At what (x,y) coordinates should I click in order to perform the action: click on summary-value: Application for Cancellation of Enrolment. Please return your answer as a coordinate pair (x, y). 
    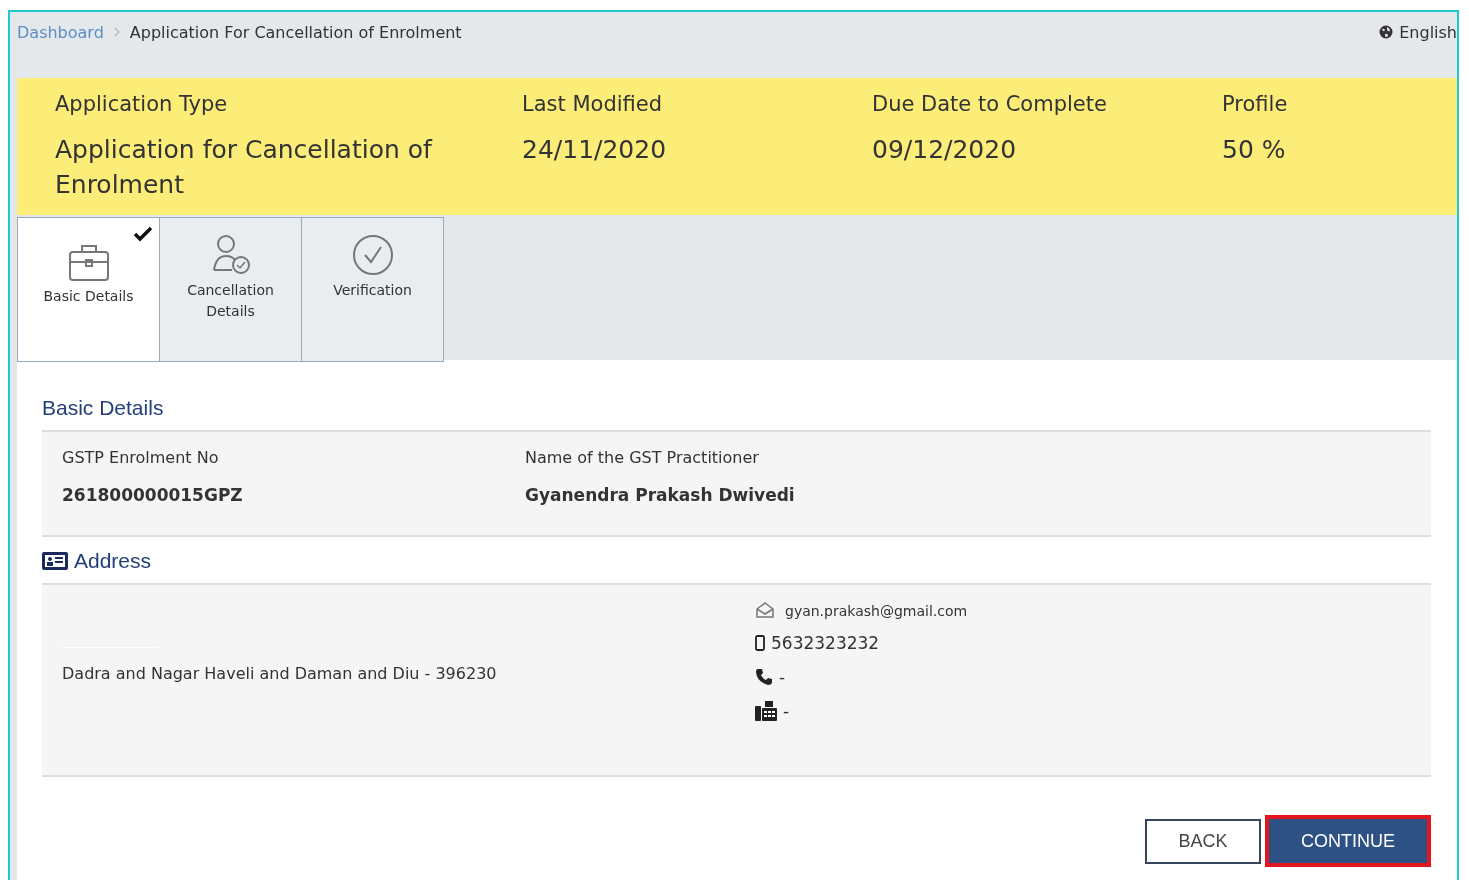
    Looking at the image, I should click on (244, 167).